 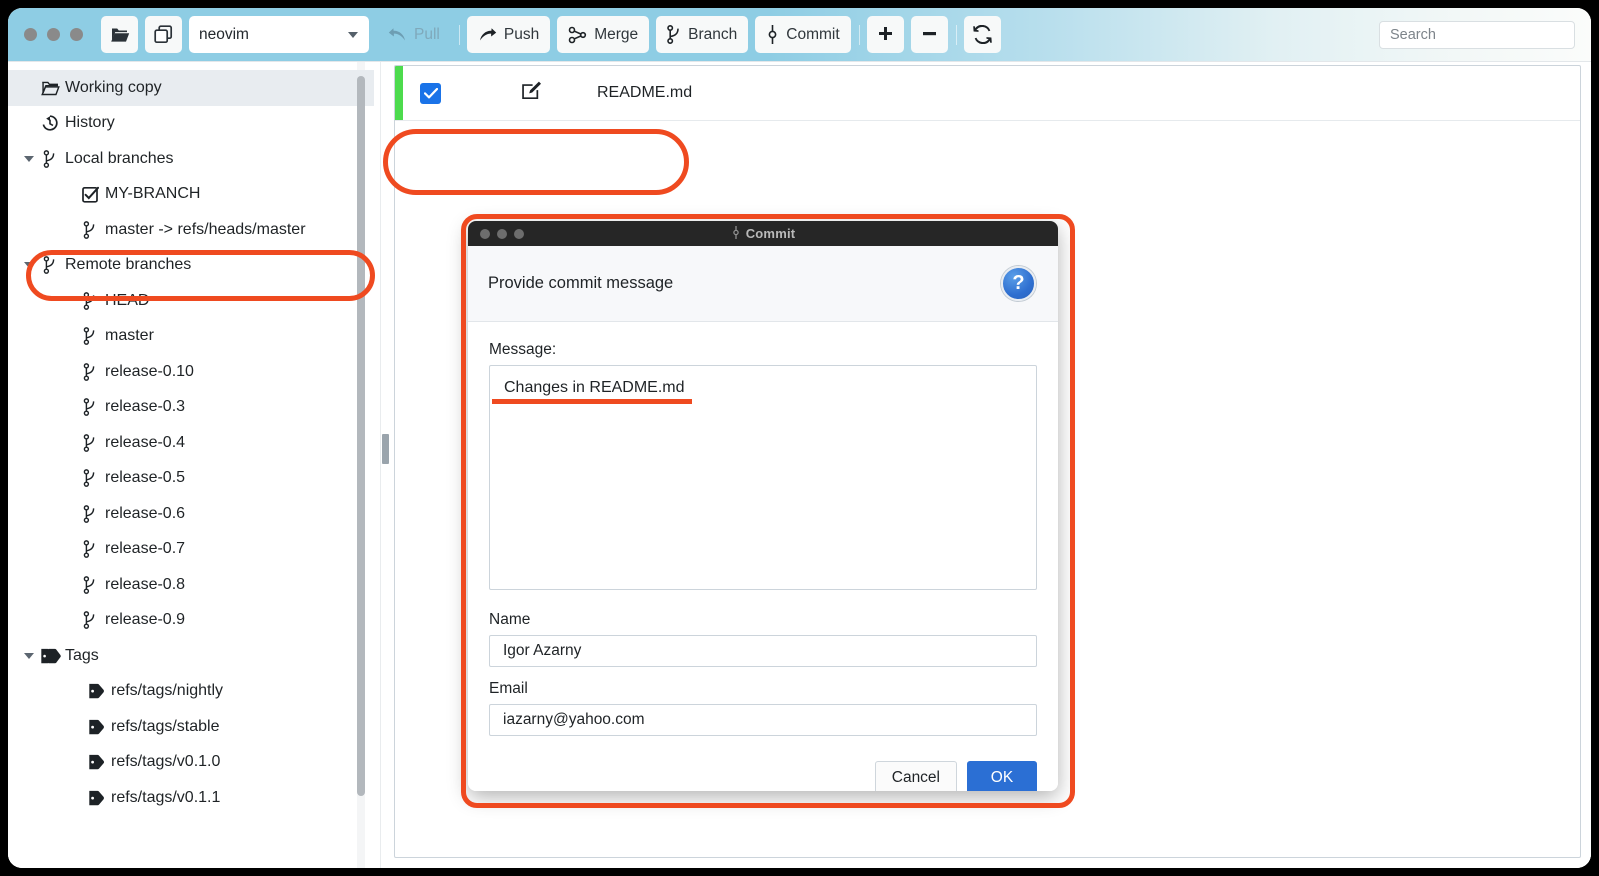 I want to click on folder-icon, so click(x=50, y=88).